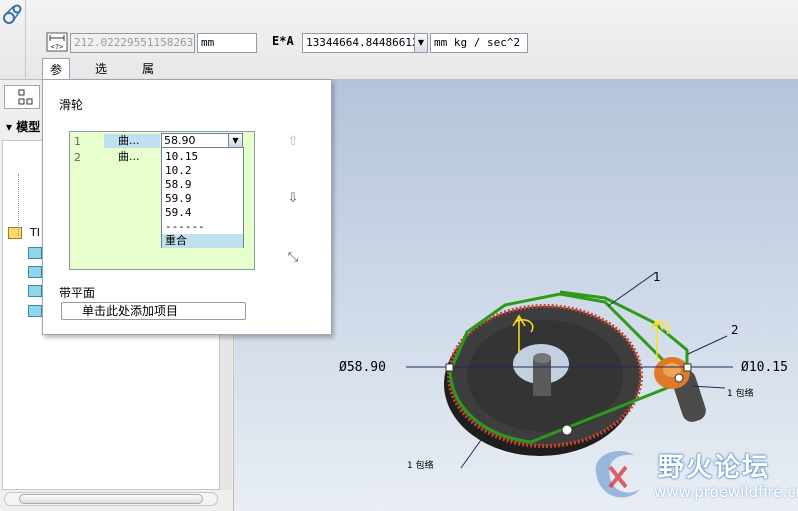  I want to click on tree-icon, so click(25, 97).